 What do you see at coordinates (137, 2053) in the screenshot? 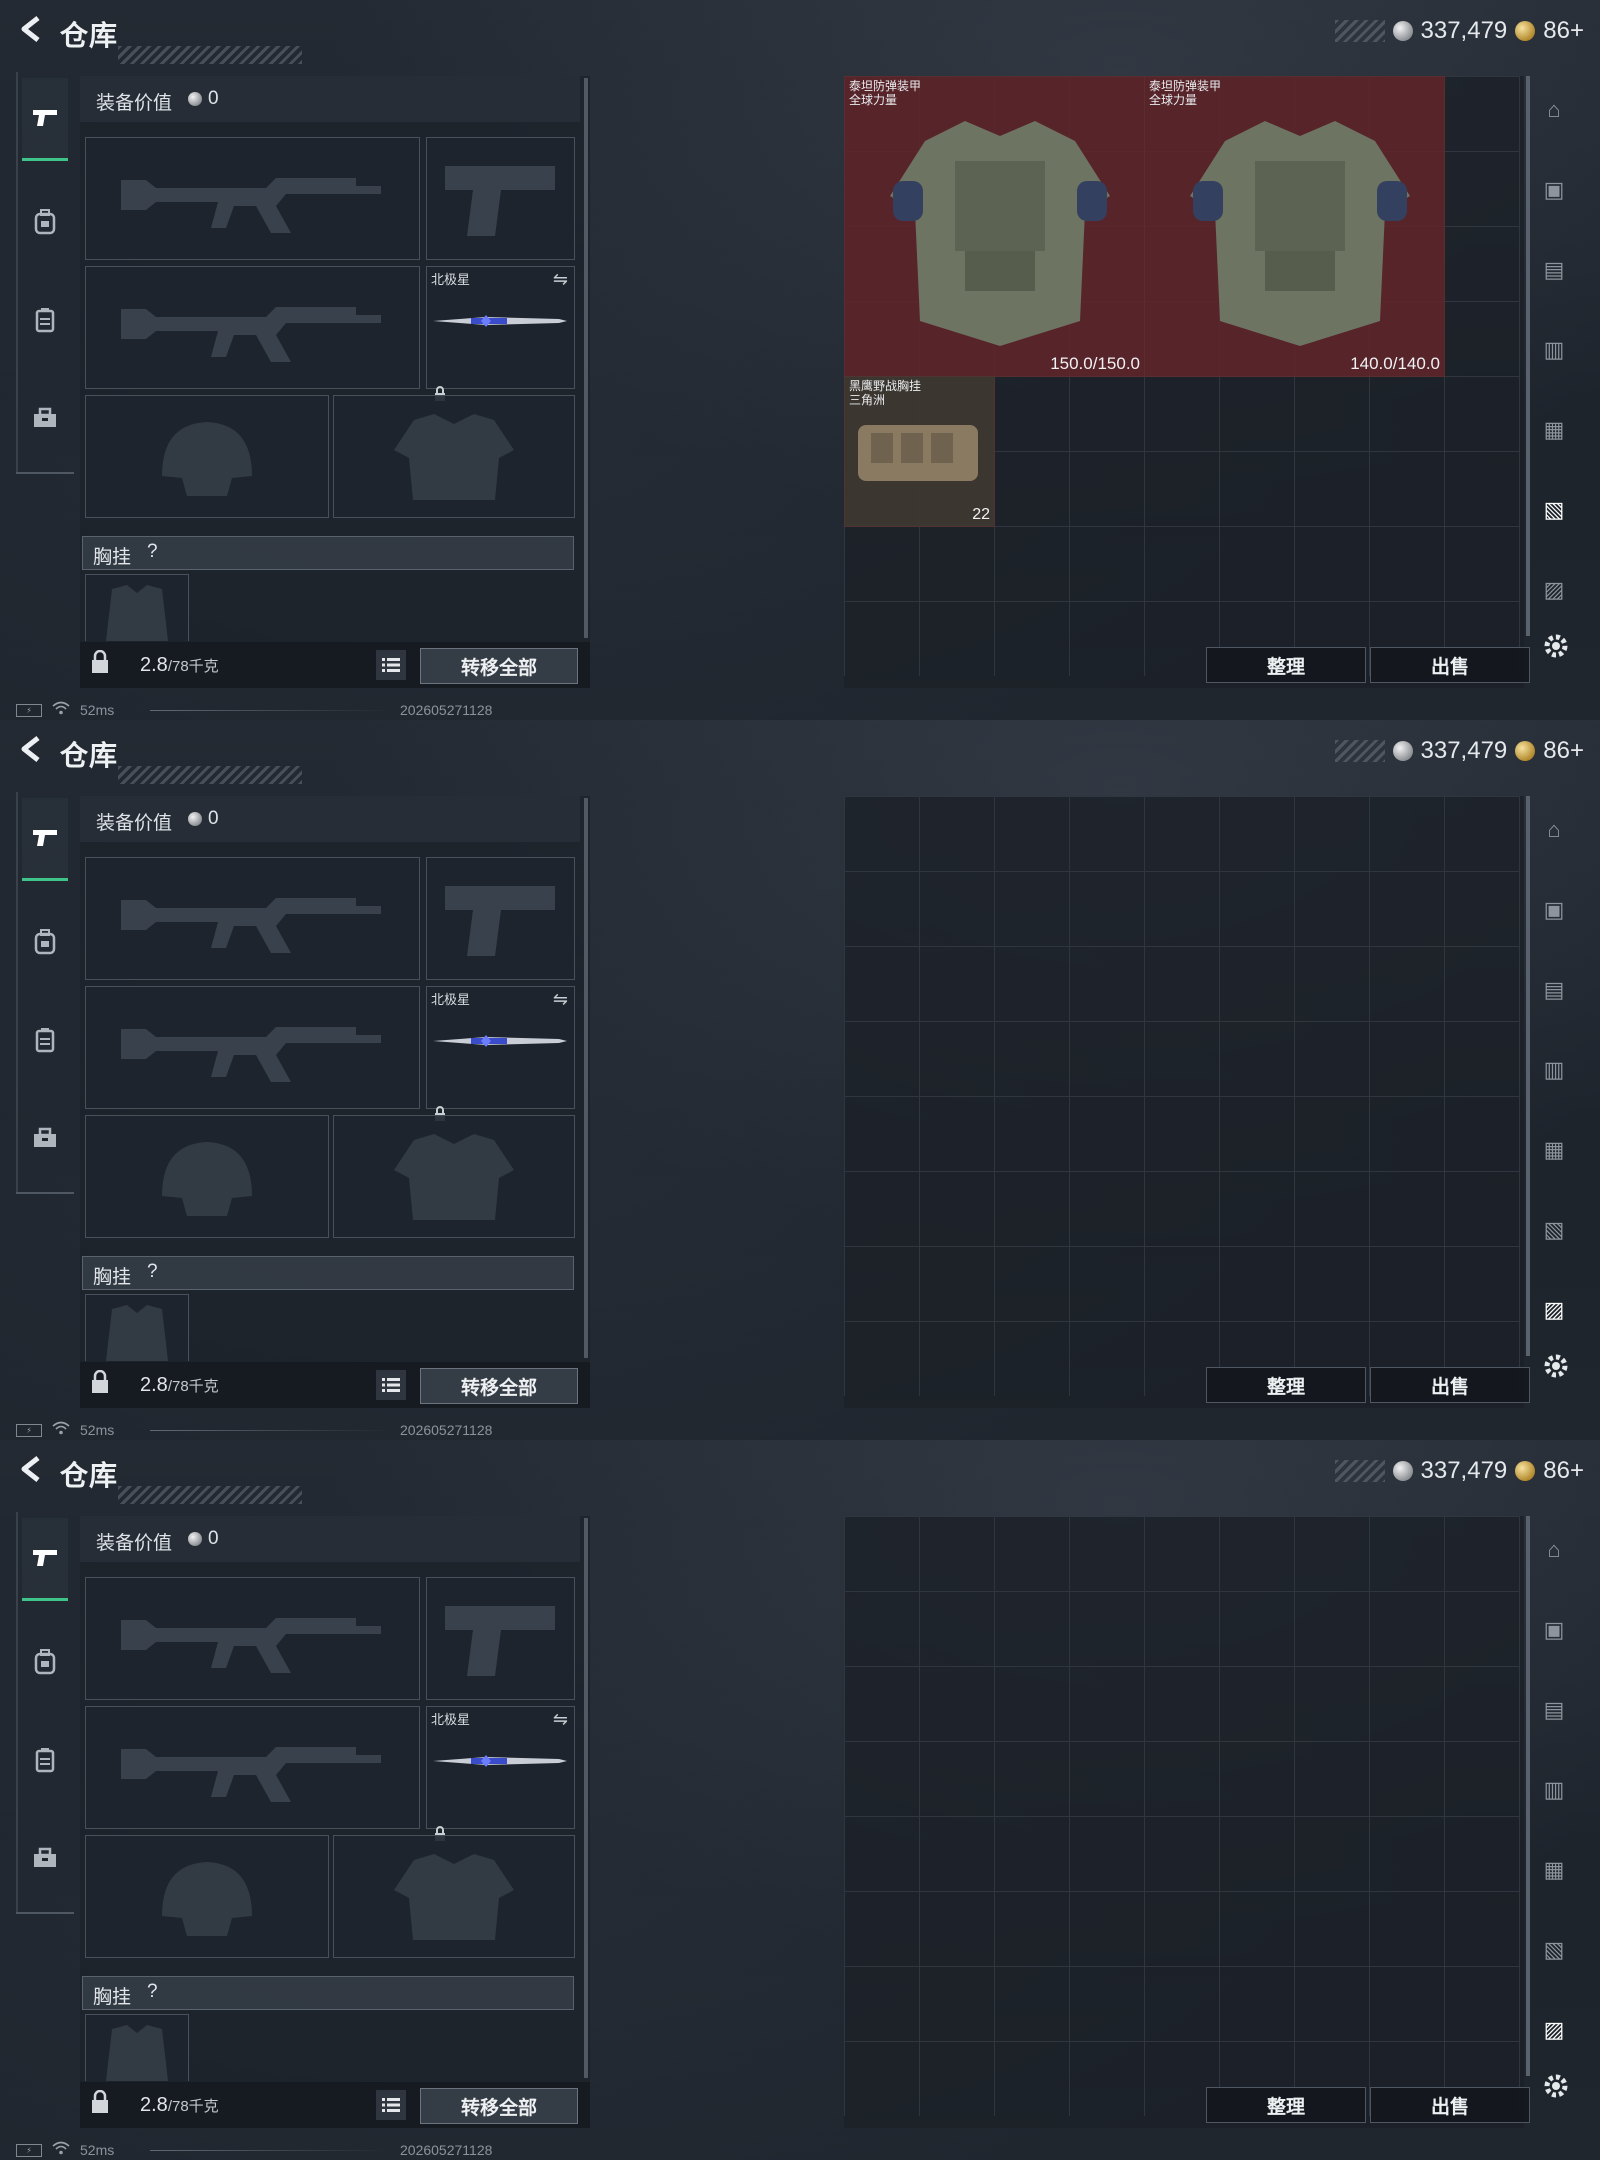
I see `chest-rig-icon` at bounding box center [137, 2053].